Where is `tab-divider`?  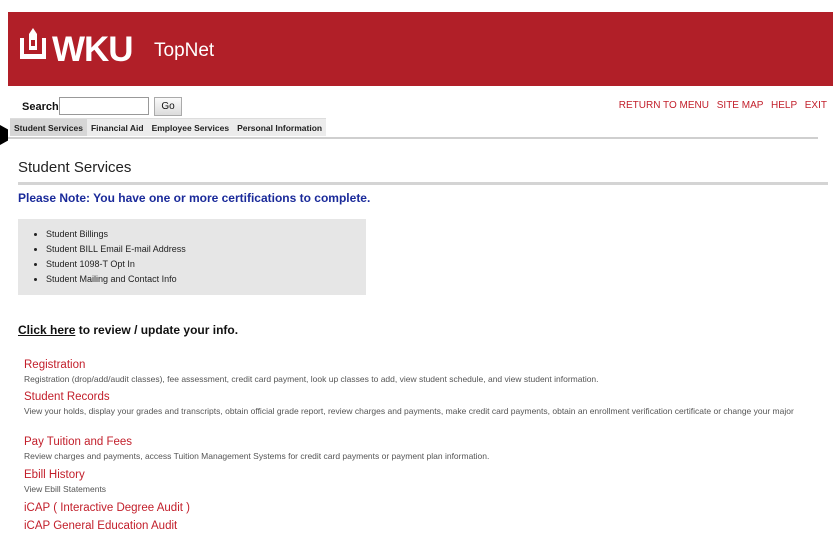 tab-divider is located at coordinates (413, 138).